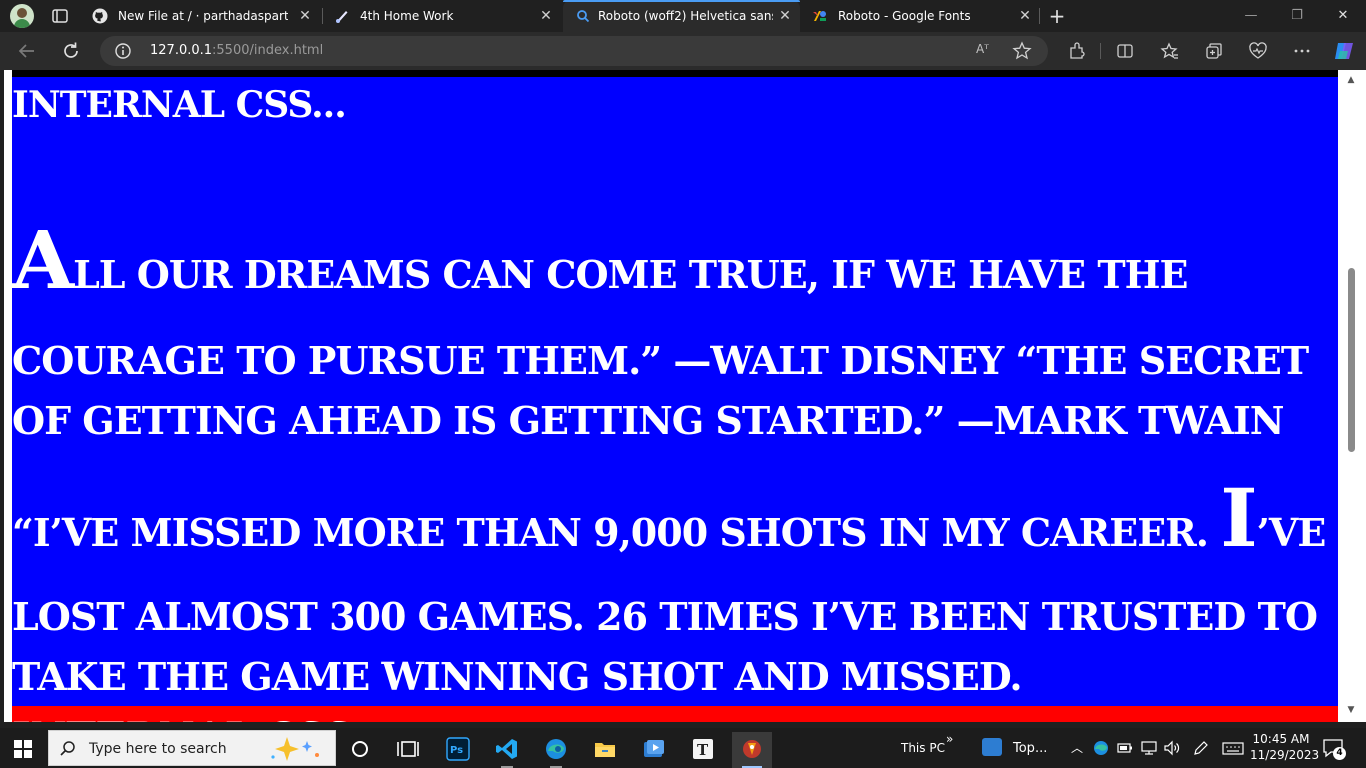 The width and height of the screenshot is (1366, 768). What do you see at coordinates (1291, 532) in the screenshot?
I see `paragraph-text: ’ve` at bounding box center [1291, 532].